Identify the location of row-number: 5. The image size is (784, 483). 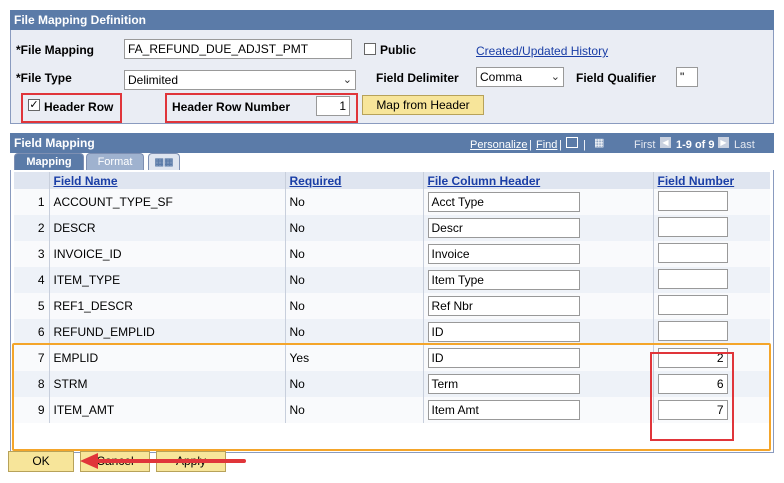
(32, 306).